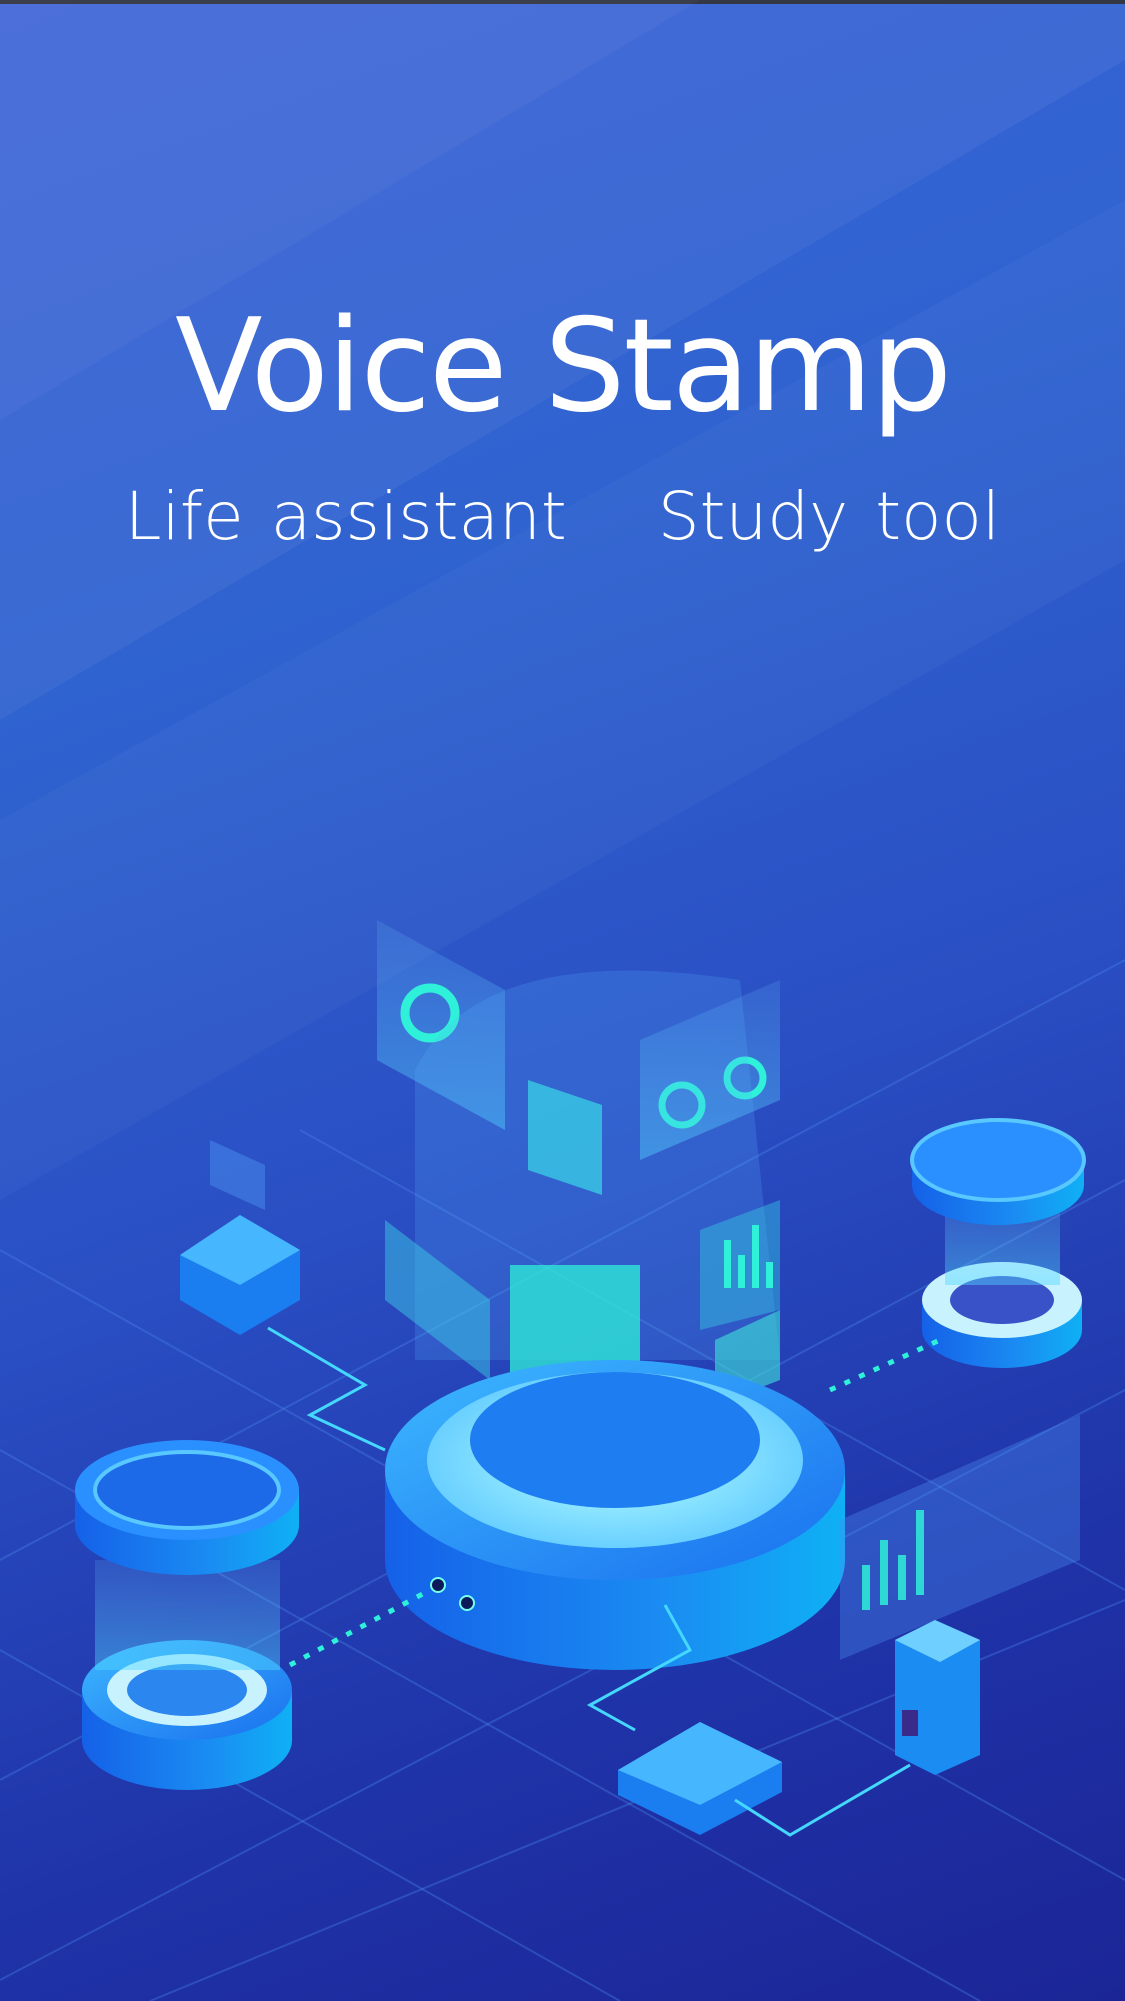  Describe the element at coordinates (187, 1615) in the screenshot. I see `left-pedestal` at that location.